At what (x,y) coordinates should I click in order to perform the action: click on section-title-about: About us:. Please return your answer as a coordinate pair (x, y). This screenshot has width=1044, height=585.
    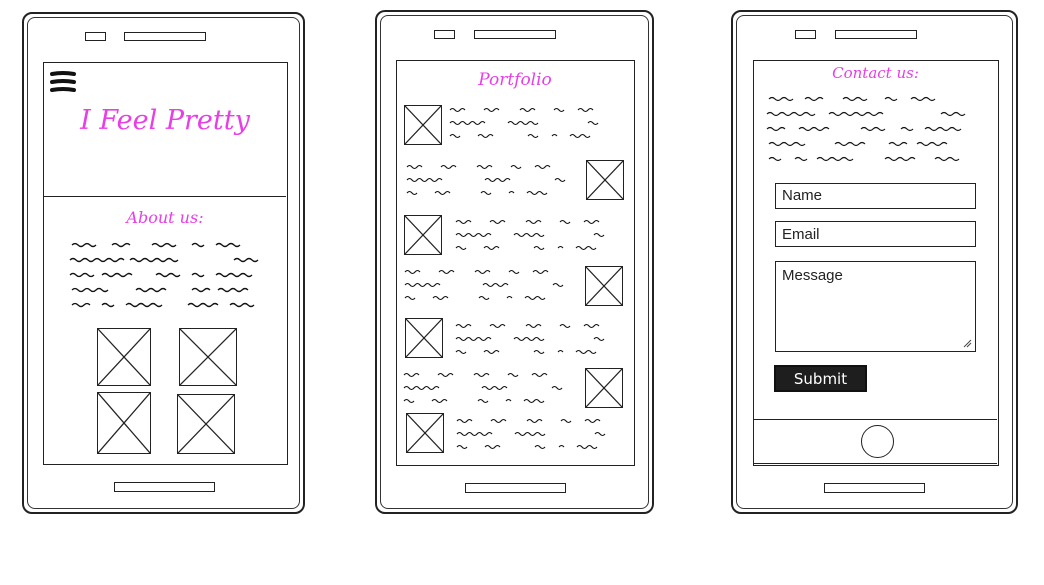
    Looking at the image, I should click on (165, 217).